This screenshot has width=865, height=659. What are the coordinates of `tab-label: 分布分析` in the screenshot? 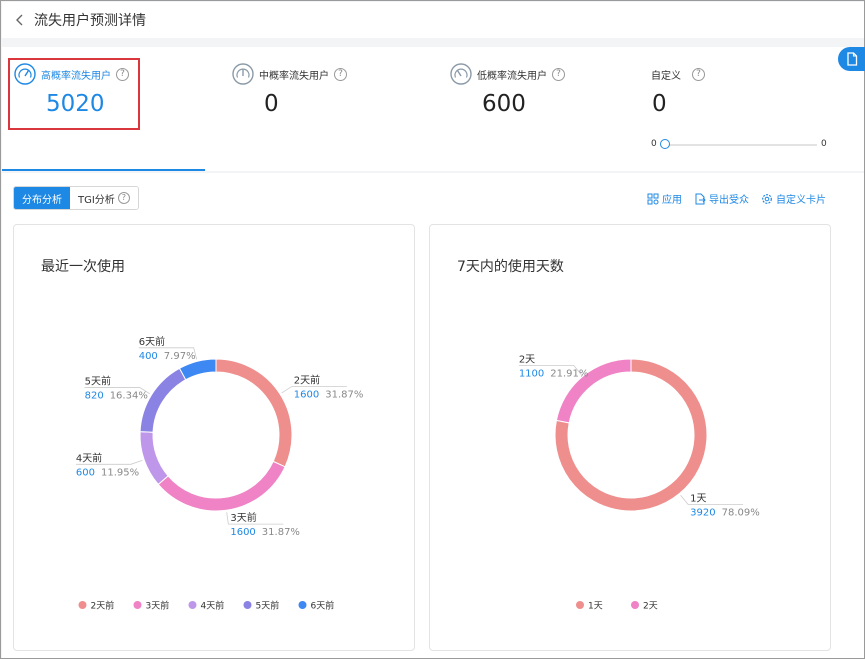 It's located at (42, 200).